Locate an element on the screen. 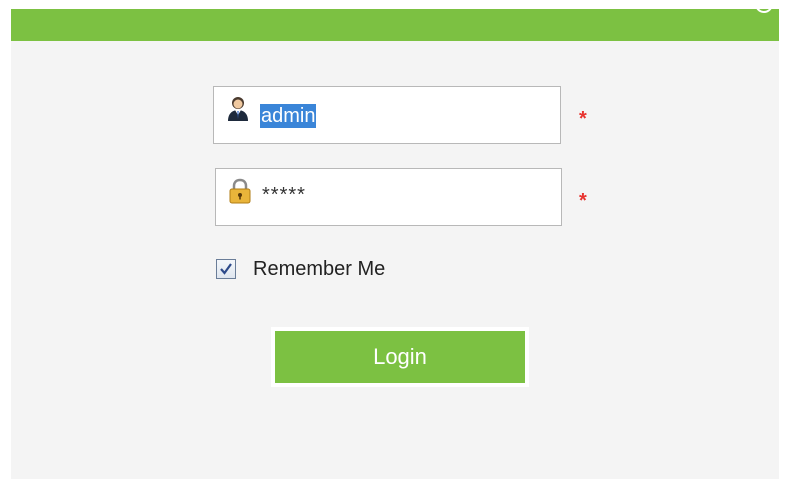 The image size is (787, 481). login-button-frame: Login is located at coordinates (400, 357).